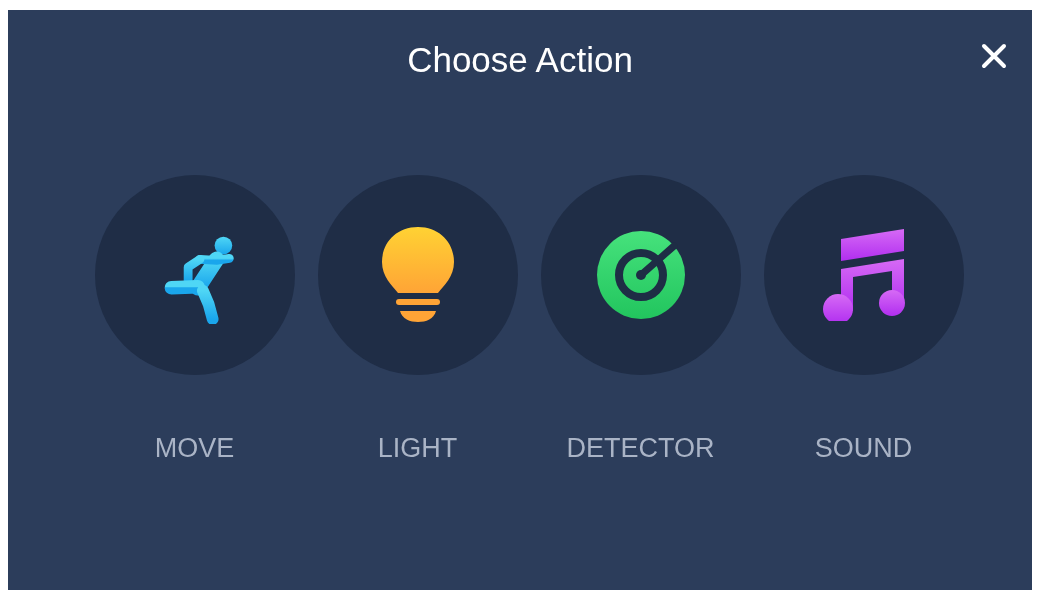  Describe the element at coordinates (640, 448) in the screenshot. I see `action-label: DETECTOR` at that location.